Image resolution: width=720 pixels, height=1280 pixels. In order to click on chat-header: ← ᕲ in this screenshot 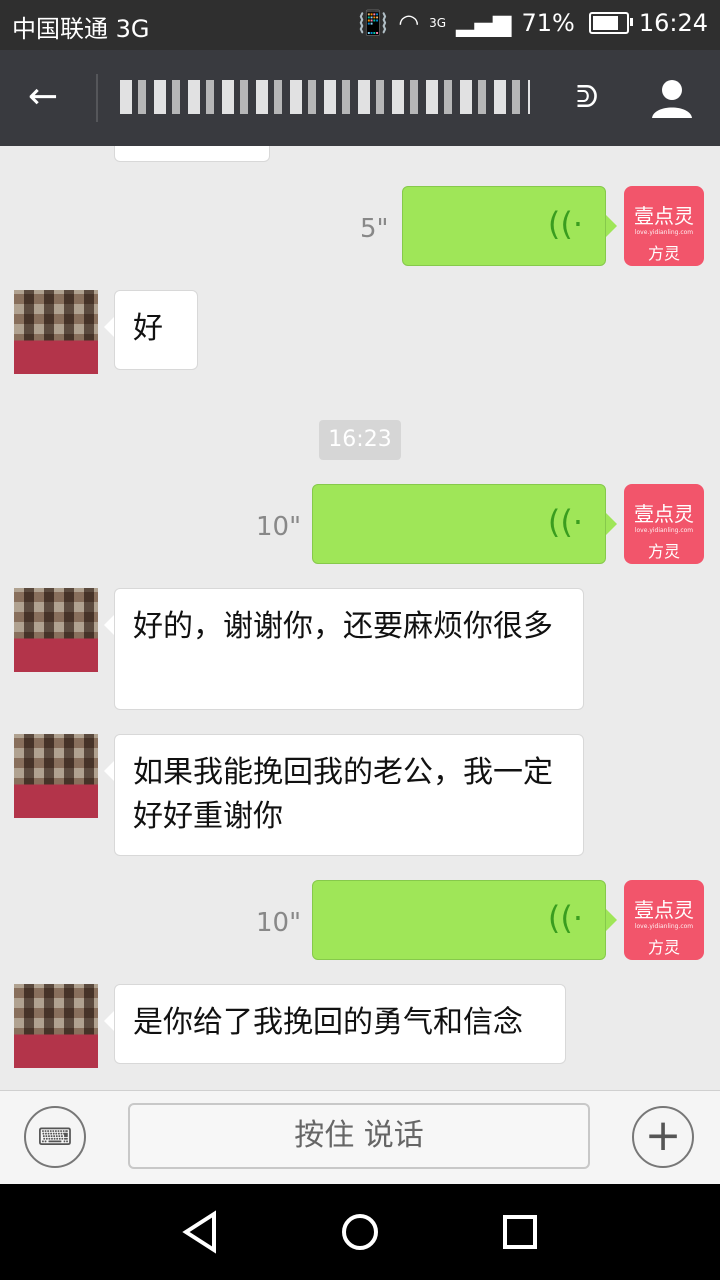, I will do `click(360, 98)`.